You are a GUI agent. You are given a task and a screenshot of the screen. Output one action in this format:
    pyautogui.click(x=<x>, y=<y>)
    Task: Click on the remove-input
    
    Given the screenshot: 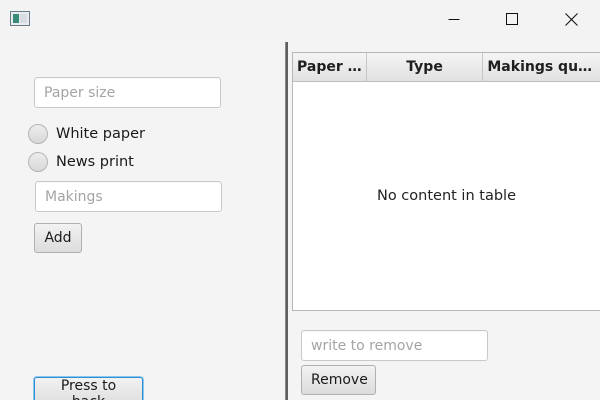 What is the action you would take?
    pyautogui.click(x=394, y=345)
    